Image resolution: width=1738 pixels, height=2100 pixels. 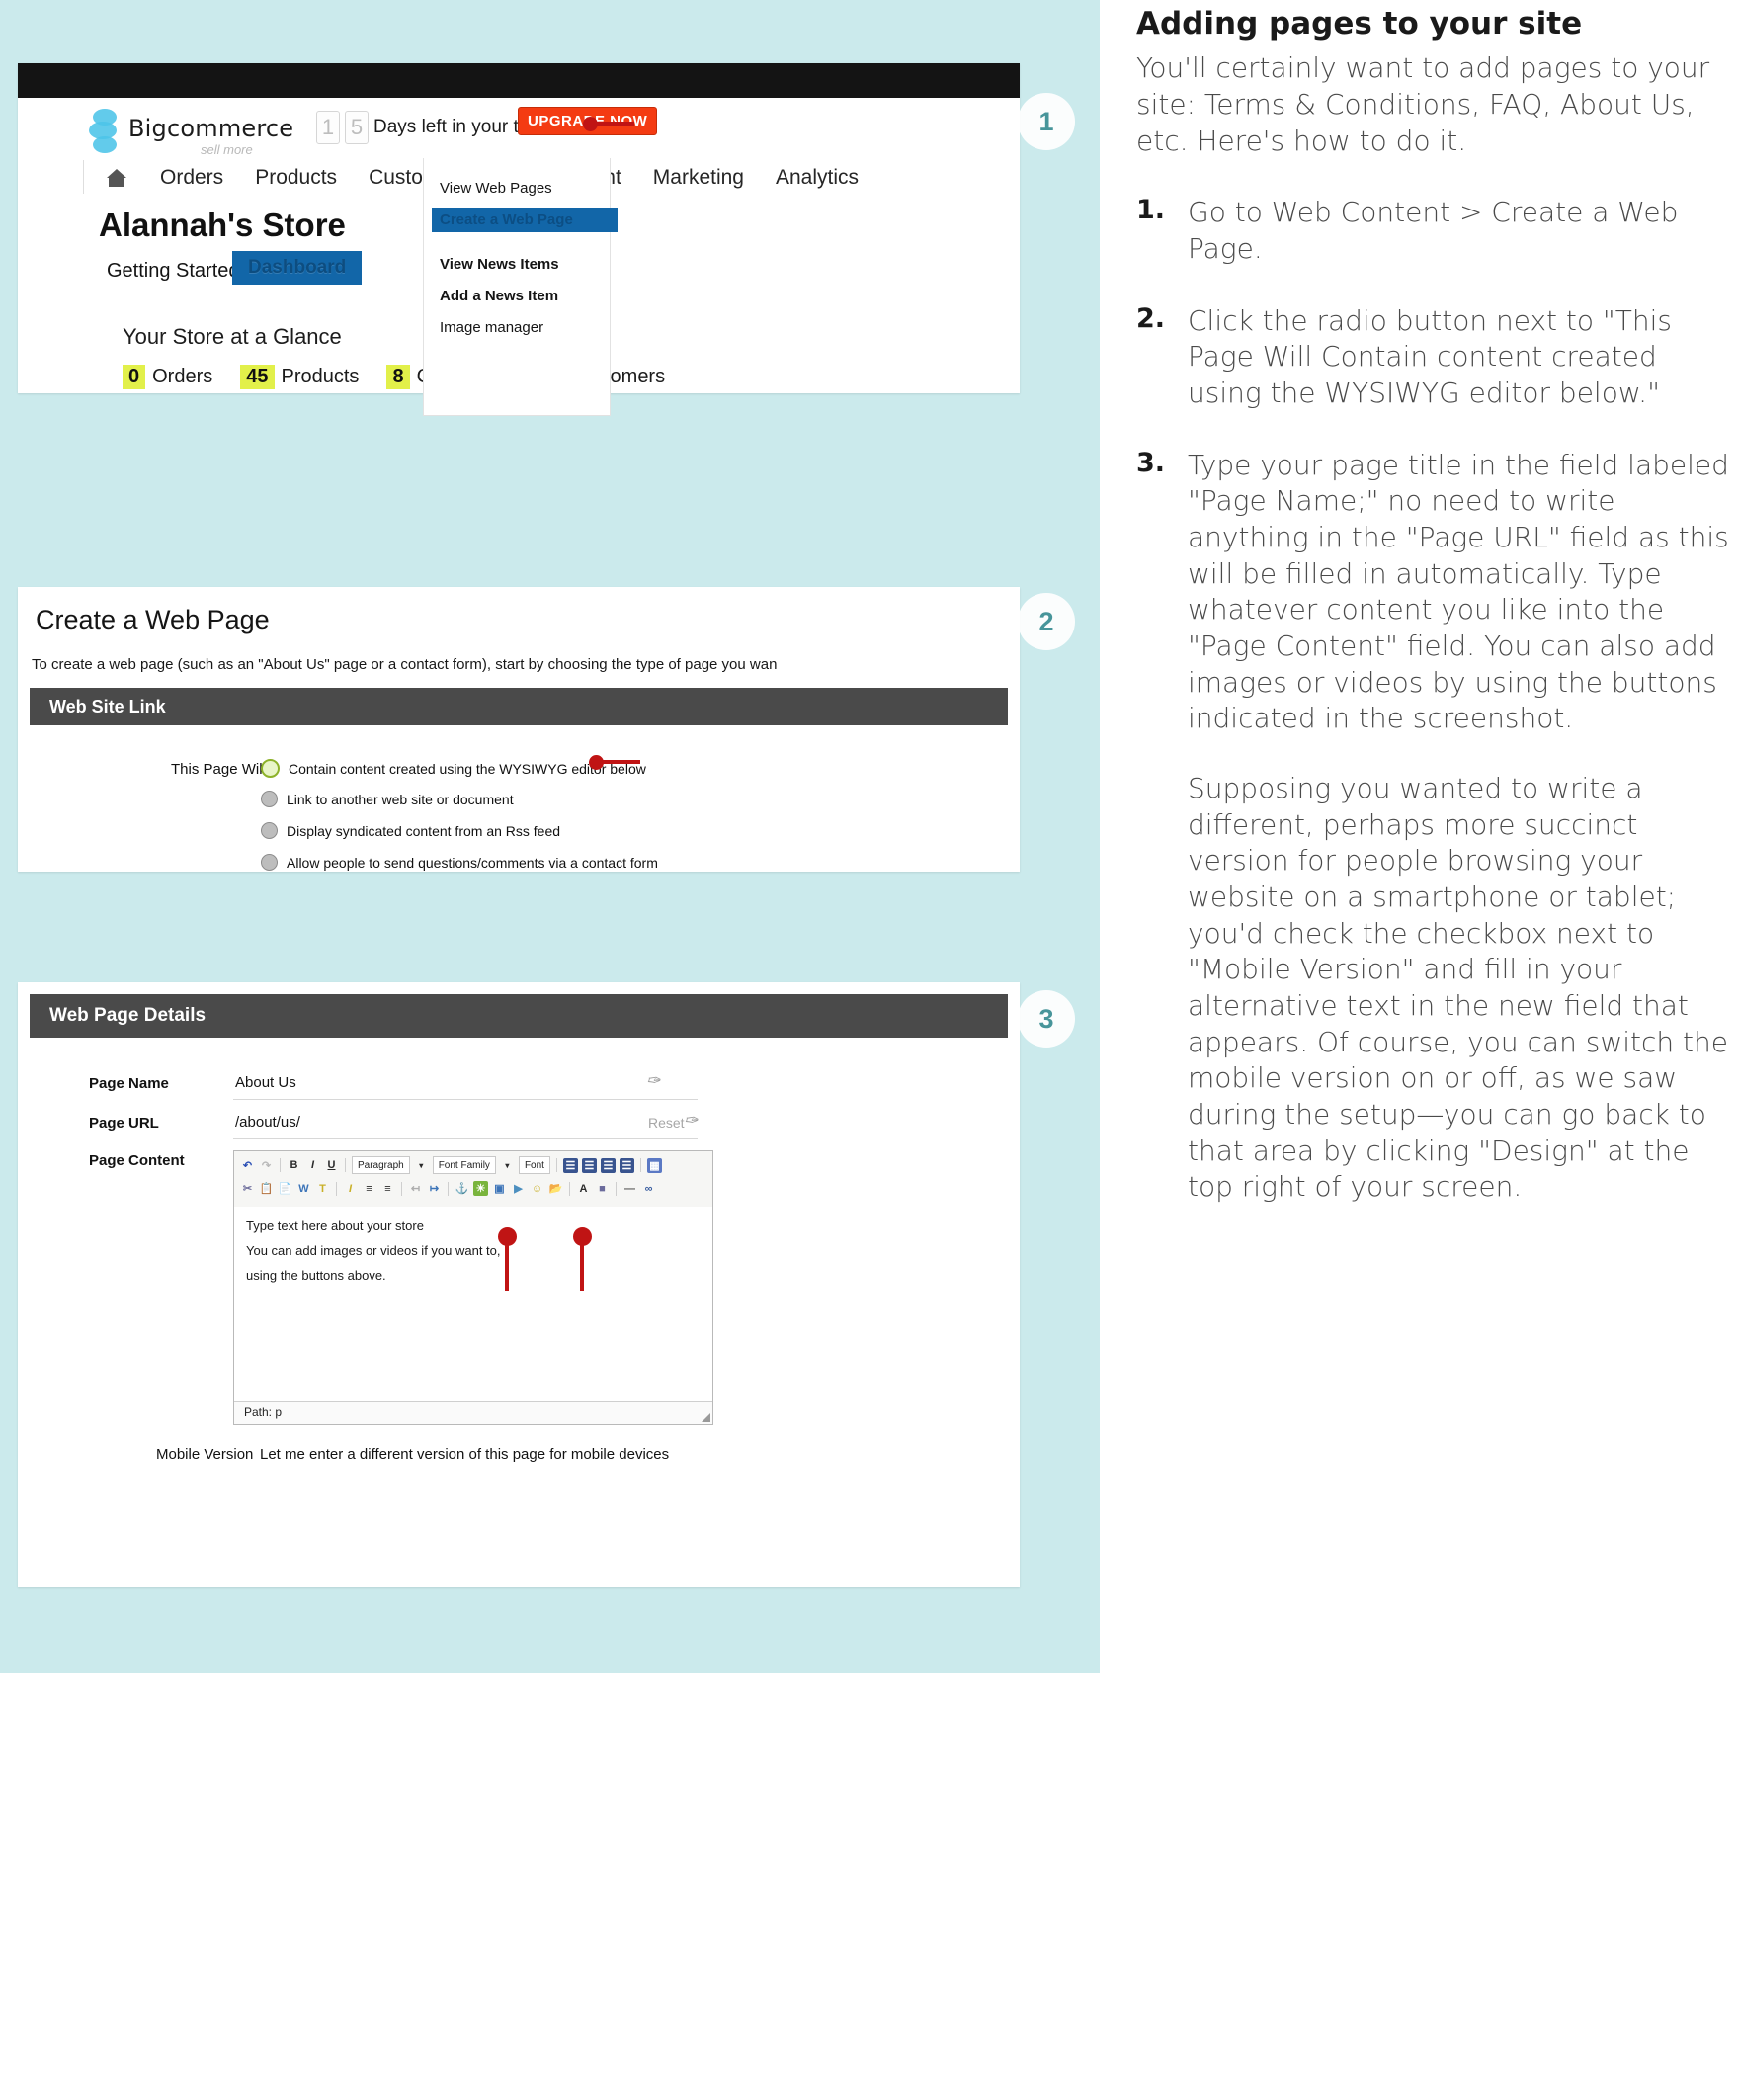 What do you see at coordinates (117, 178) in the screenshot?
I see `home-icon` at bounding box center [117, 178].